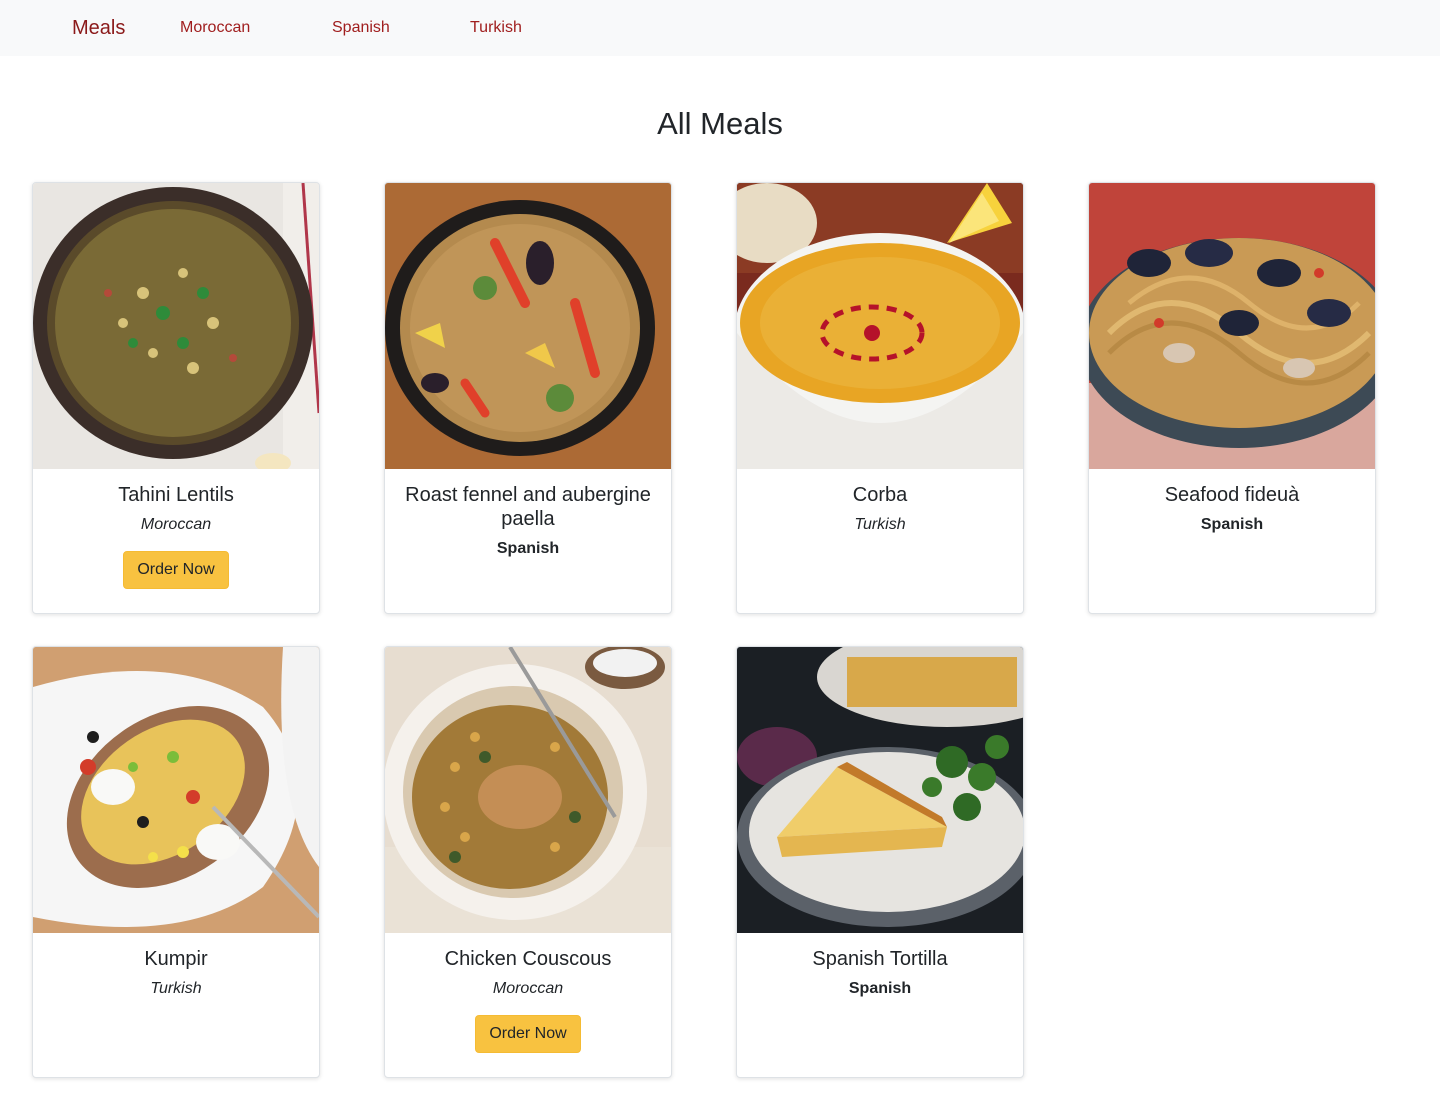 Image resolution: width=1440 pixels, height=1110 pixels. I want to click on couscous-image, so click(528, 790).